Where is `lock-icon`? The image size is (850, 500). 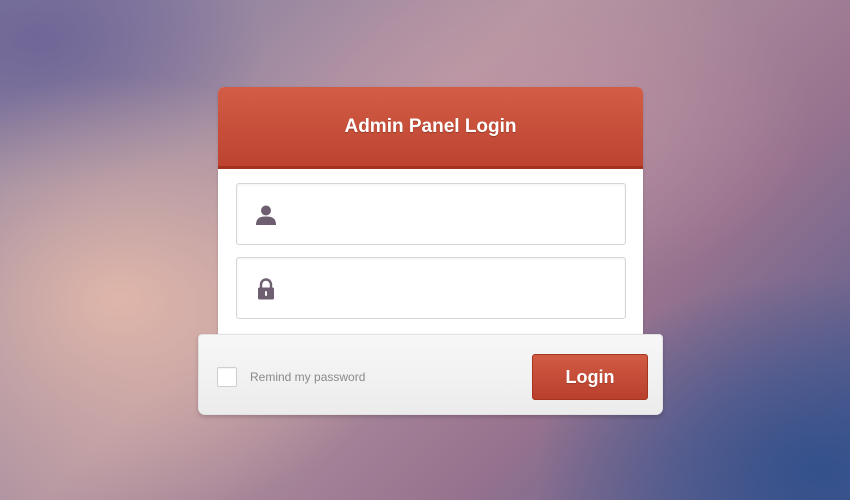
lock-icon is located at coordinates (266, 289).